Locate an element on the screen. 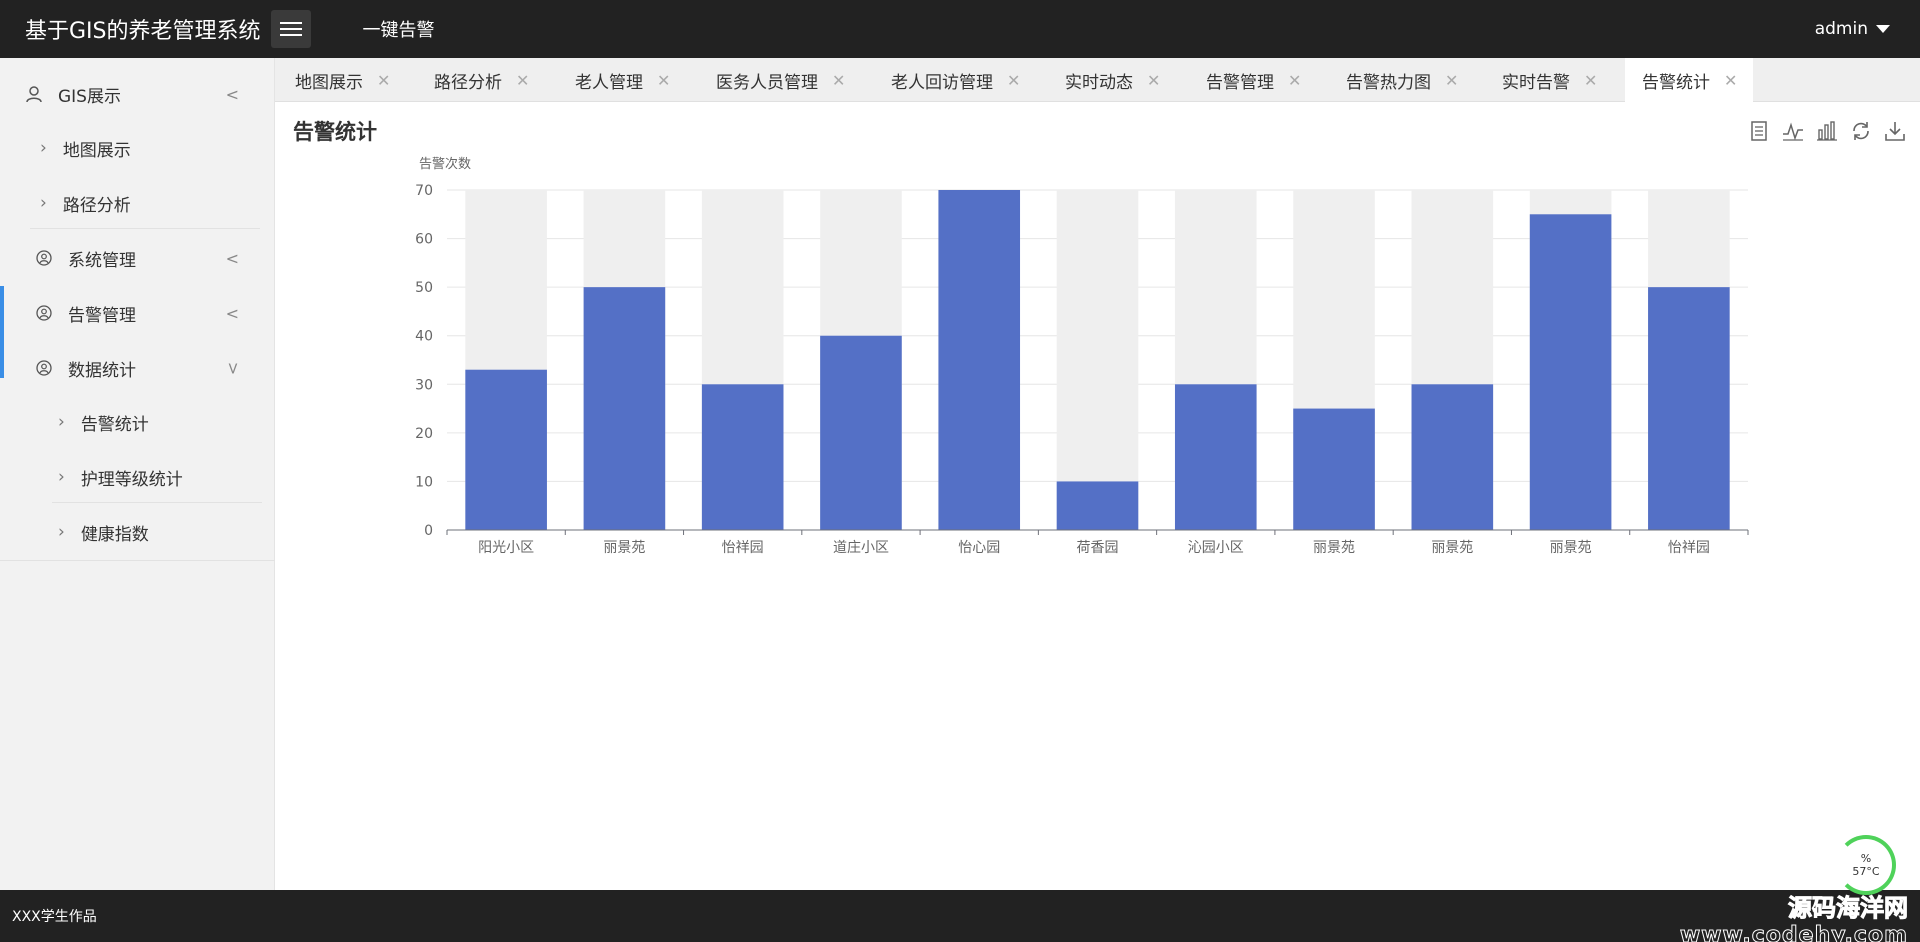 This screenshot has width=1920, height=942. sidebar-item-map: › 地图展示 is located at coordinates (137, 148).